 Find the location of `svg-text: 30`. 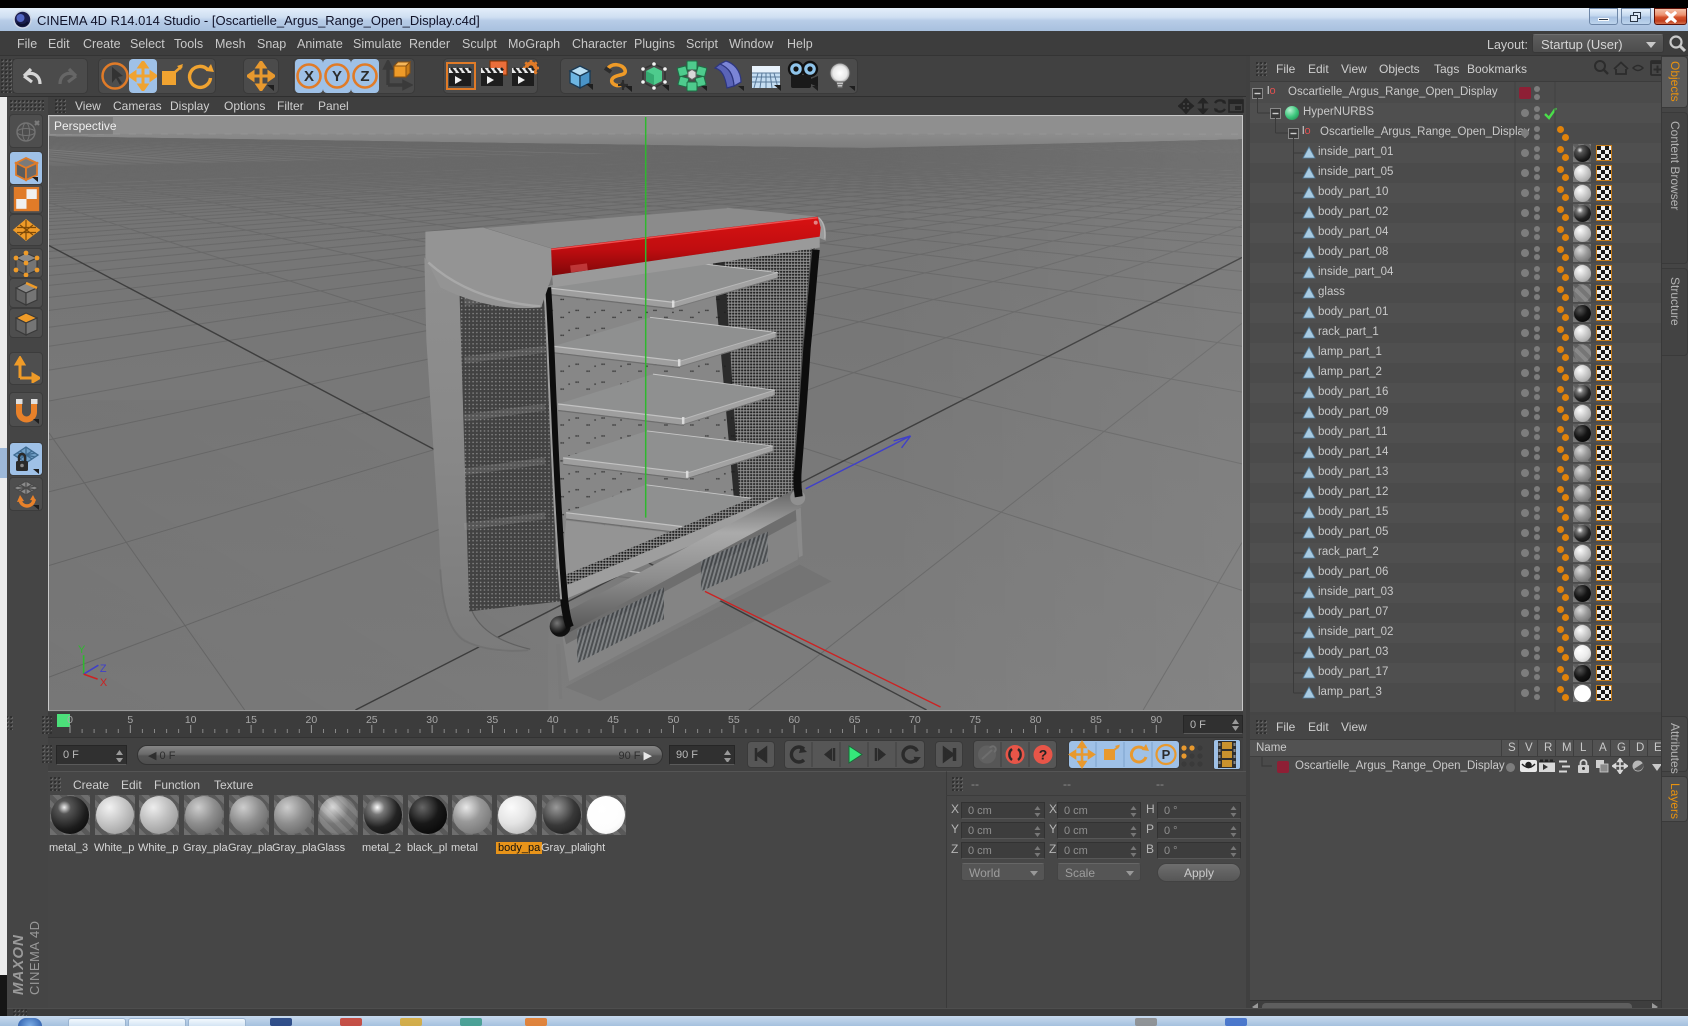

svg-text: 30 is located at coordinates (432, 720).